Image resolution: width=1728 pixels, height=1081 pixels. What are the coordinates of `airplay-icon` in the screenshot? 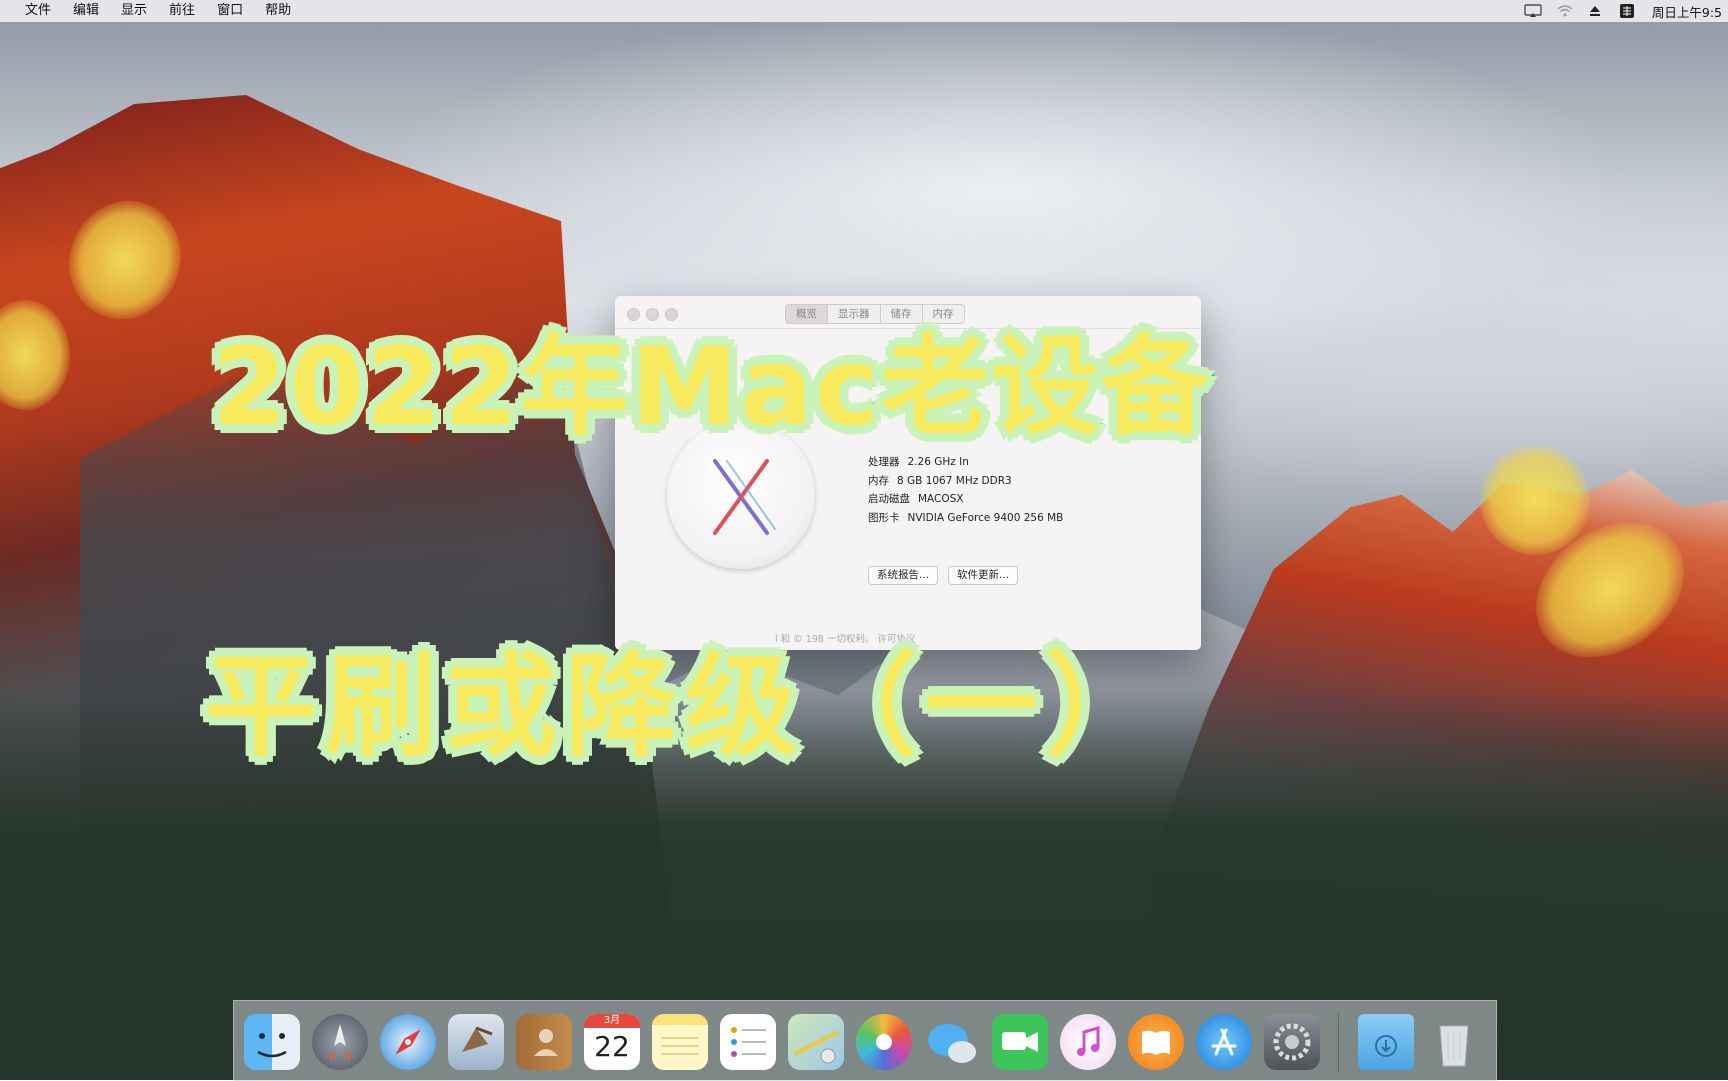 It's located at (1533, 11).